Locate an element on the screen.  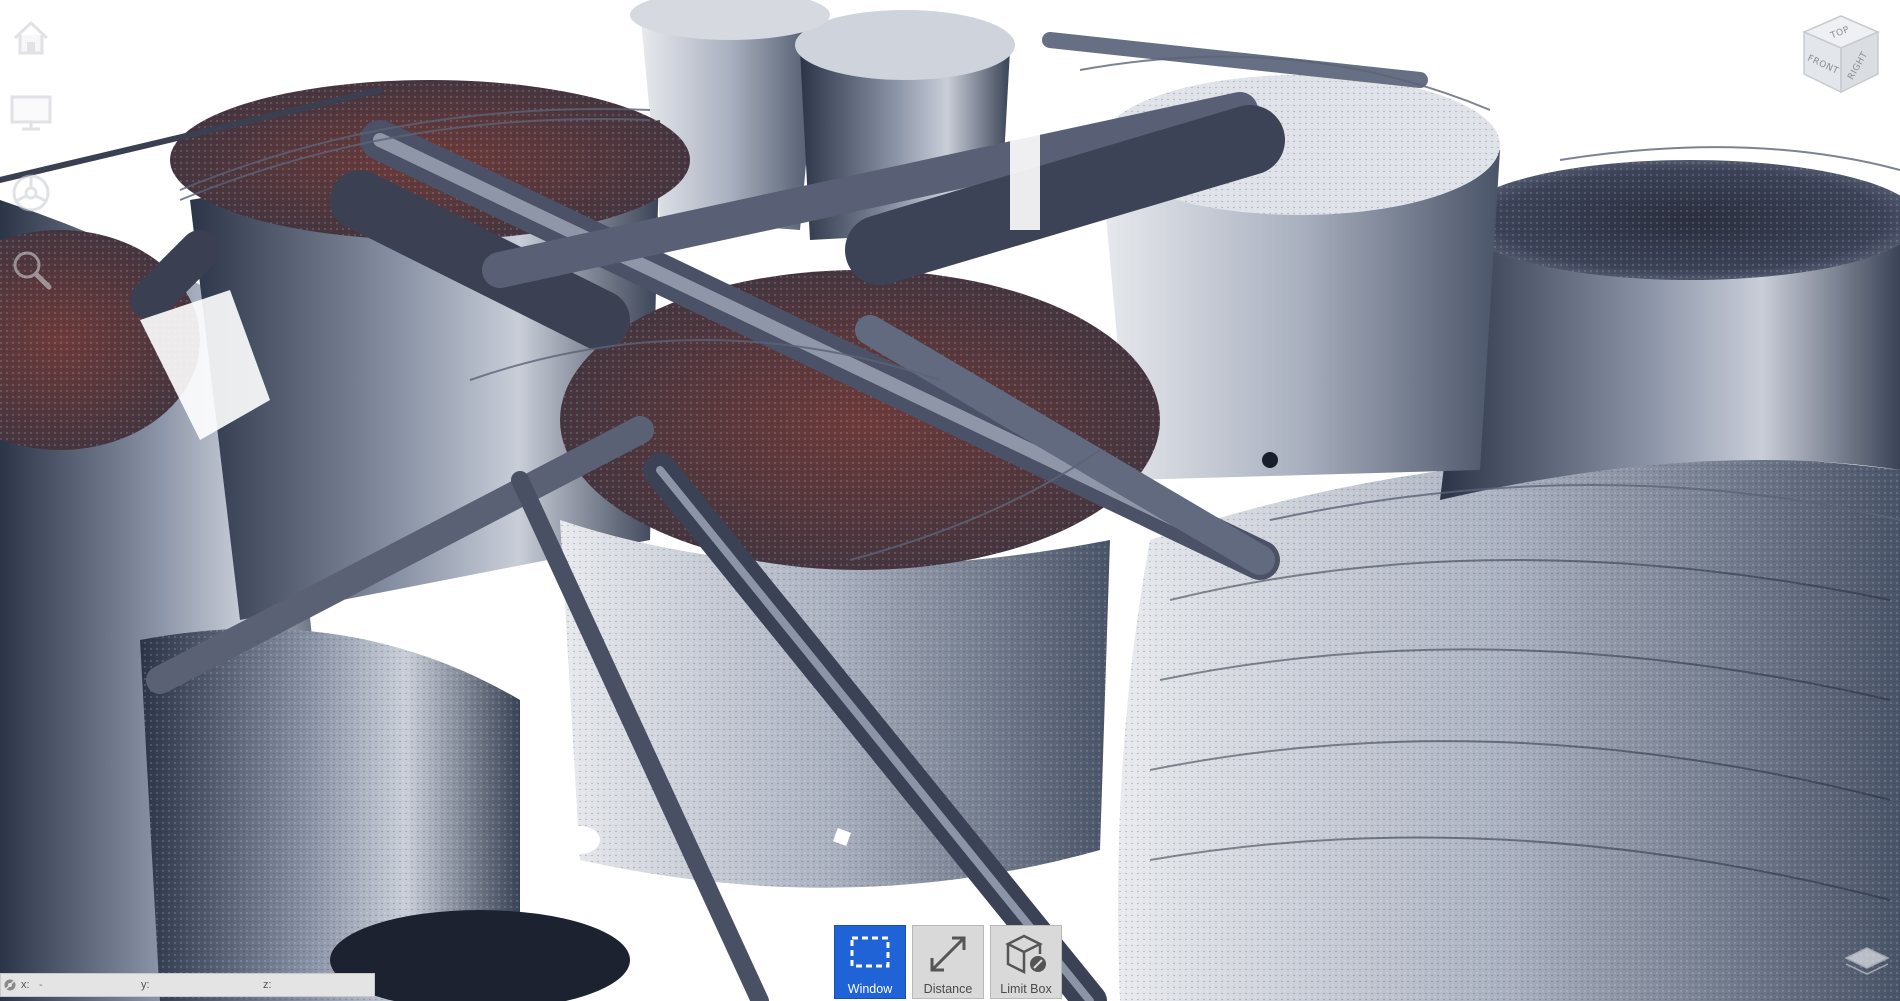
limit-box-button: Limit Box is located at coordinates (1026, 962).